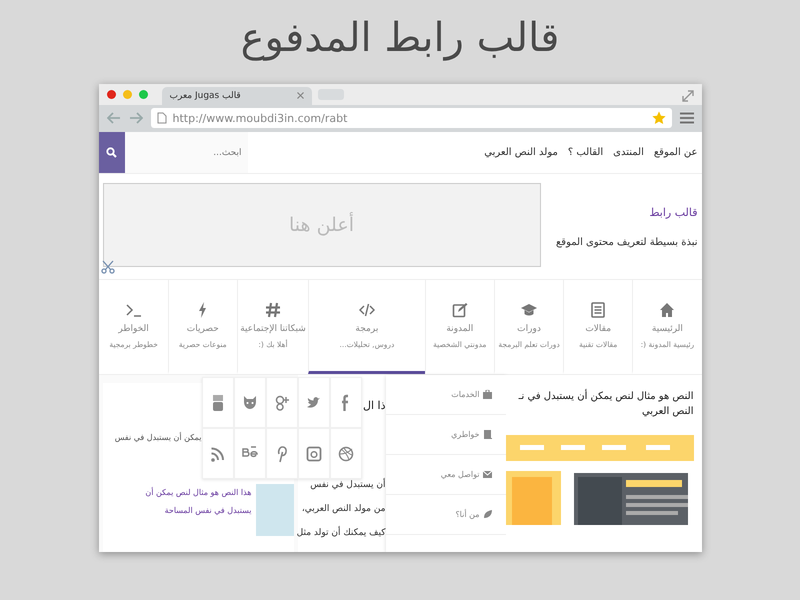 Image resolution: width=800 pixels, height=600 pixels. Describe the element at coordinates (158, 437) in the screenshot. I see `post-excerpt: يمكن أن يستبدل في نفس` at that location.